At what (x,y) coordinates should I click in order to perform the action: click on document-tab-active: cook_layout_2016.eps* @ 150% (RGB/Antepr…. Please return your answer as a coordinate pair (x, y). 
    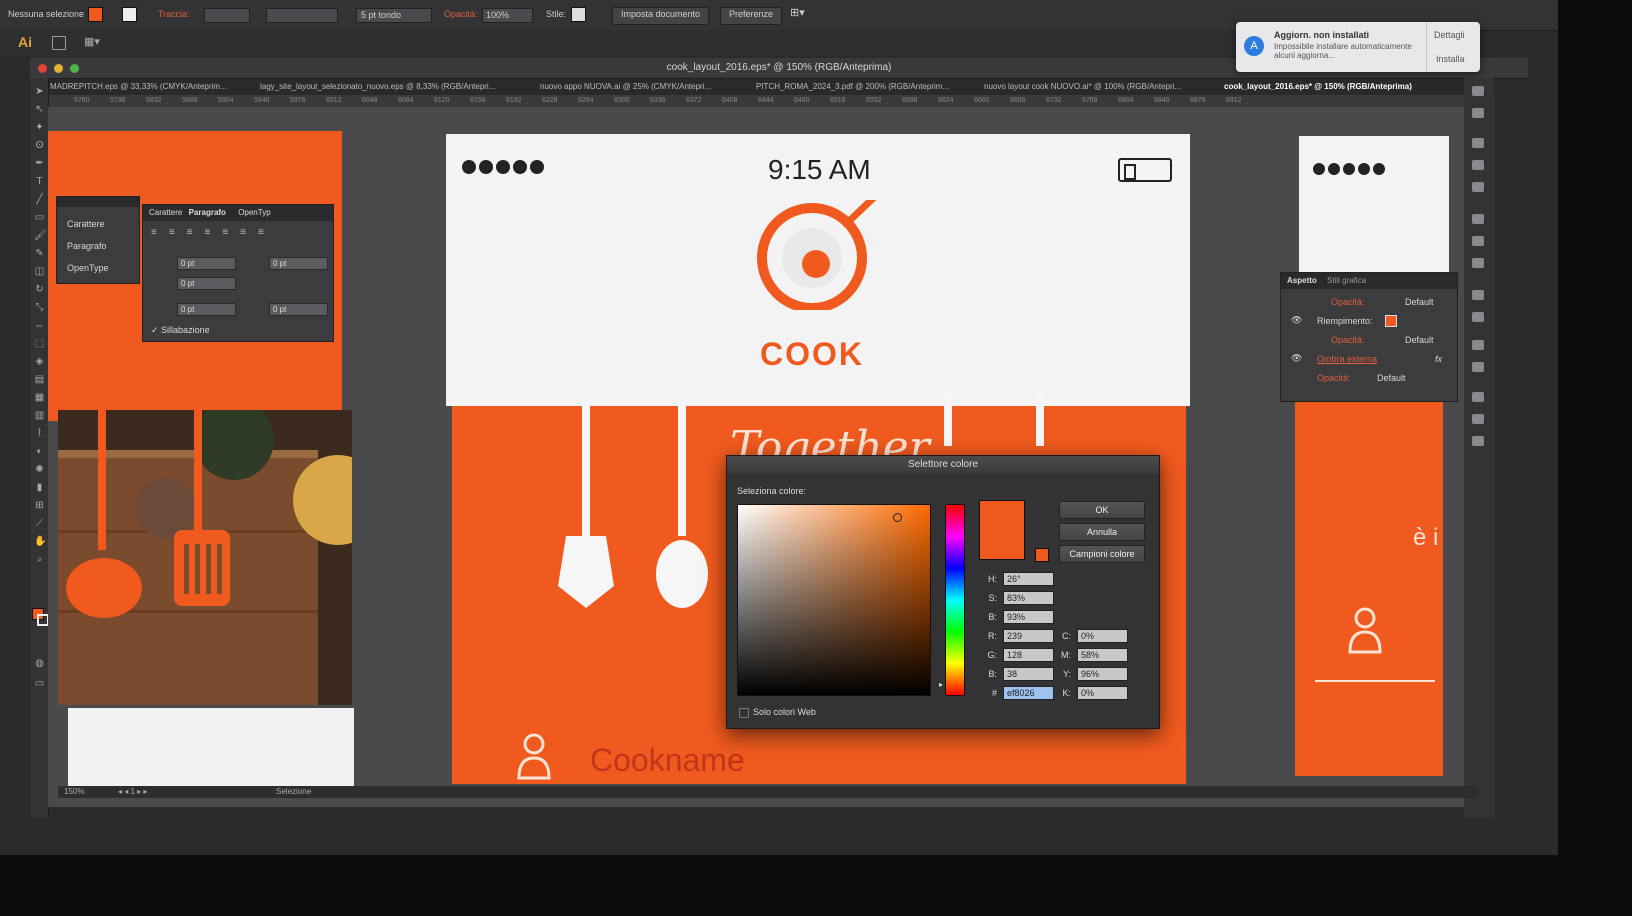
    Looking at the image, I should click on (1334, 87).